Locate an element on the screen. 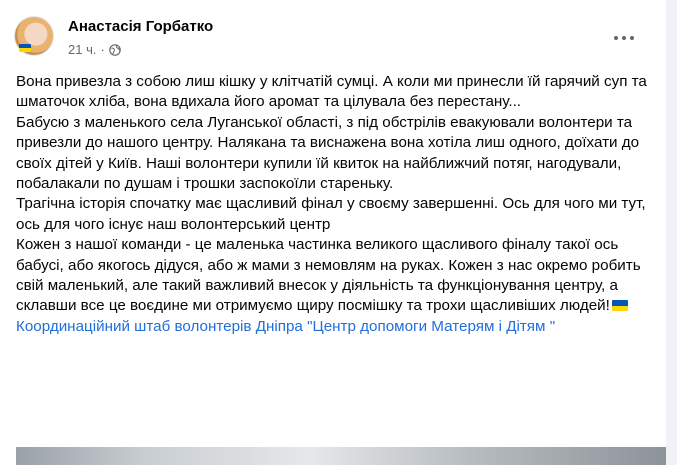 The height and width of the screenshot is (465, 677). post-image is located at coordinates (341, 456).